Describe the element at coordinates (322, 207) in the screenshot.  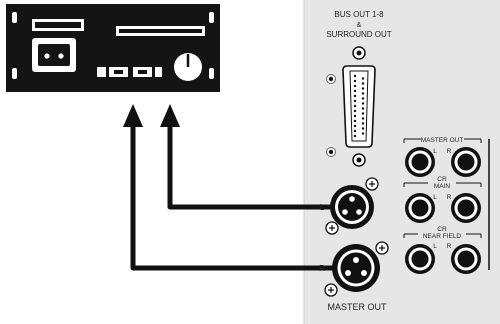
I see `xlr-left-label: L` at that location.